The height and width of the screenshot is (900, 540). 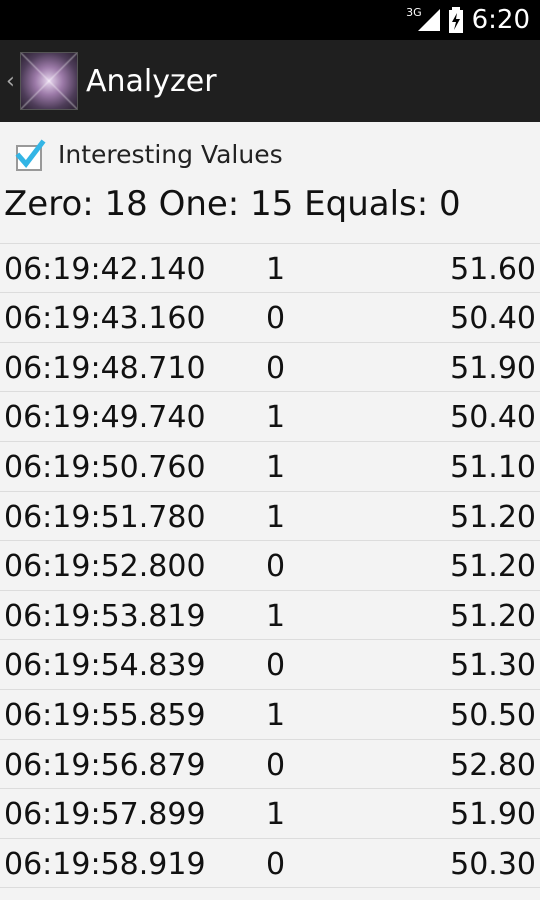 I want to click on list-item: 06:19:54.839 0 51.30, so click(x=270, y=665).